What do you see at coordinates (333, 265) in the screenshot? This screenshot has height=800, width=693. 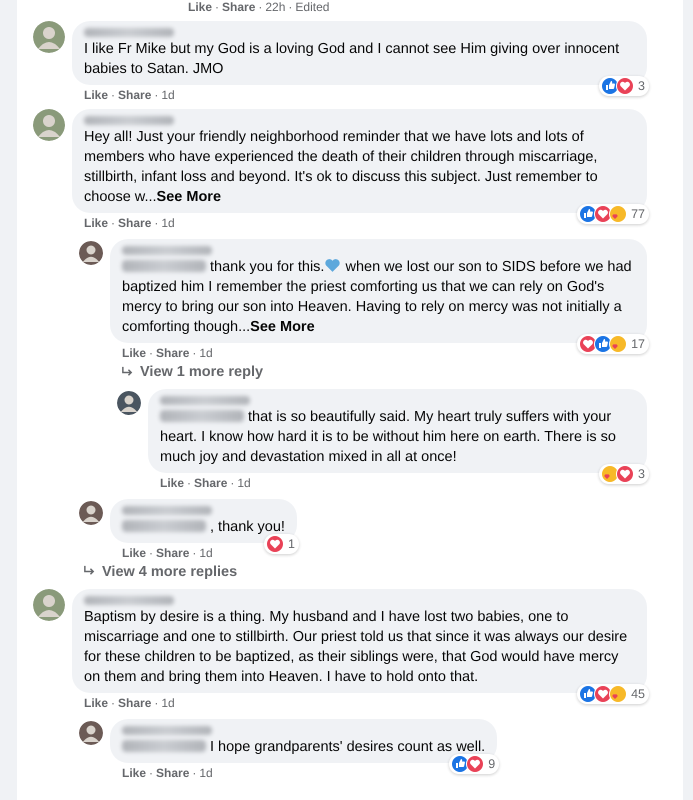 I see `heart-icon` at bounding box center [333, 265].